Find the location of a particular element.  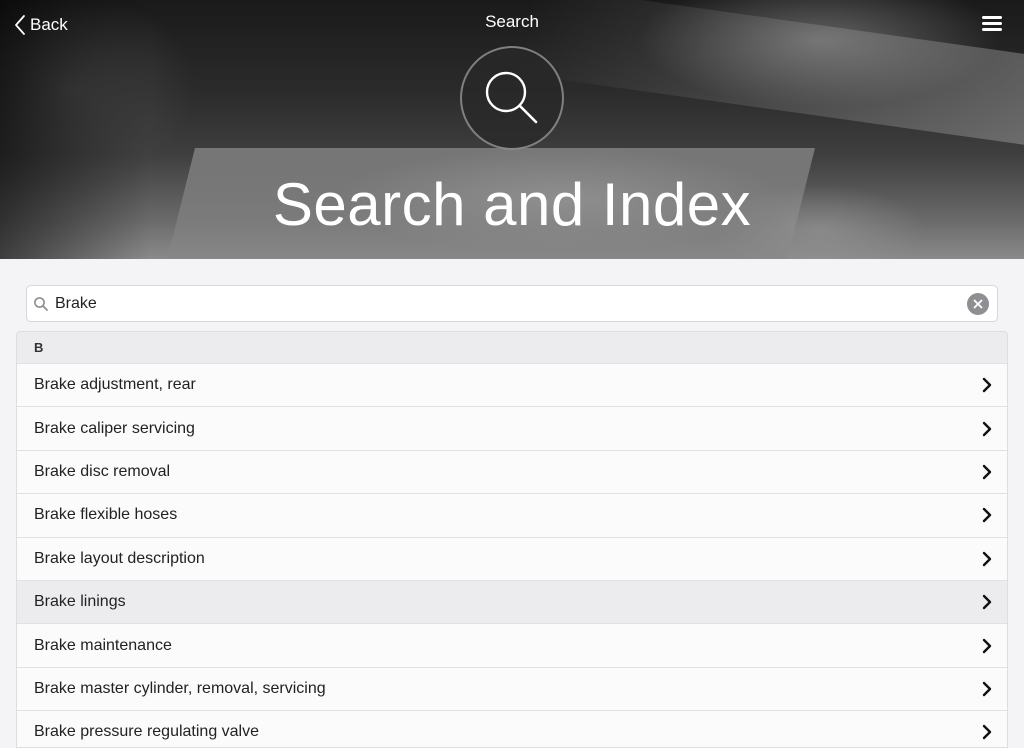

section-header: B is located at coordinates (512, 348).